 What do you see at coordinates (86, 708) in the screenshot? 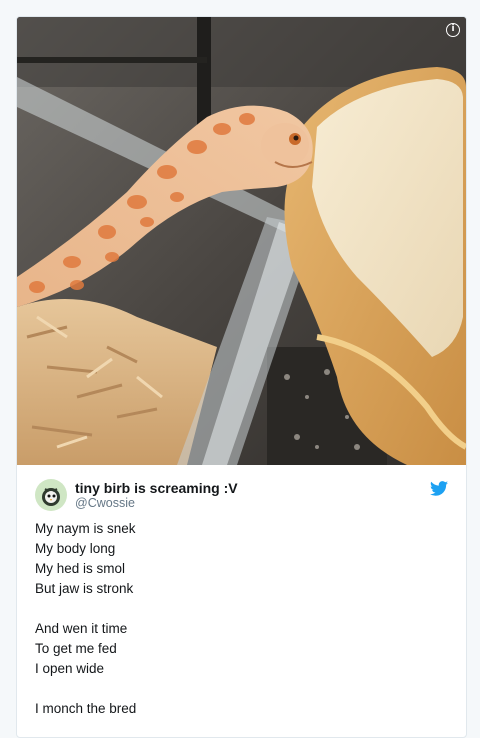
I see `tweet-line: I monch the bred` at bounding box center [86, 708].